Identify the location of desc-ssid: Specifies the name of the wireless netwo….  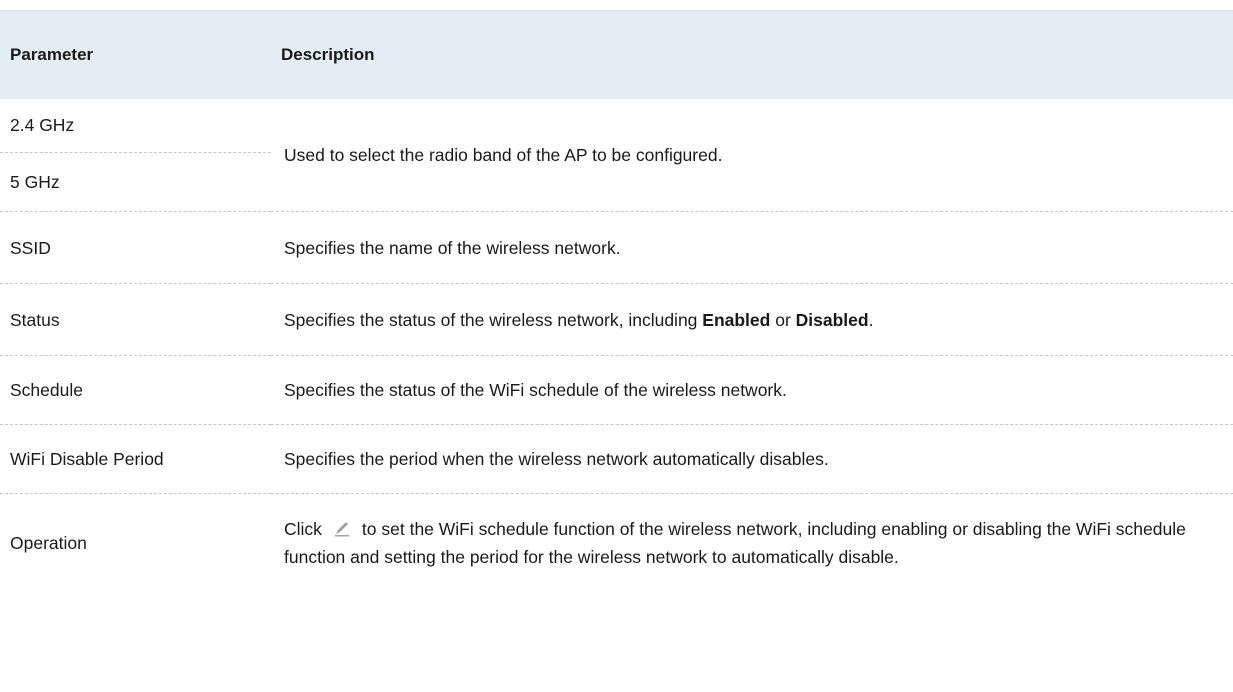
(752, 247).